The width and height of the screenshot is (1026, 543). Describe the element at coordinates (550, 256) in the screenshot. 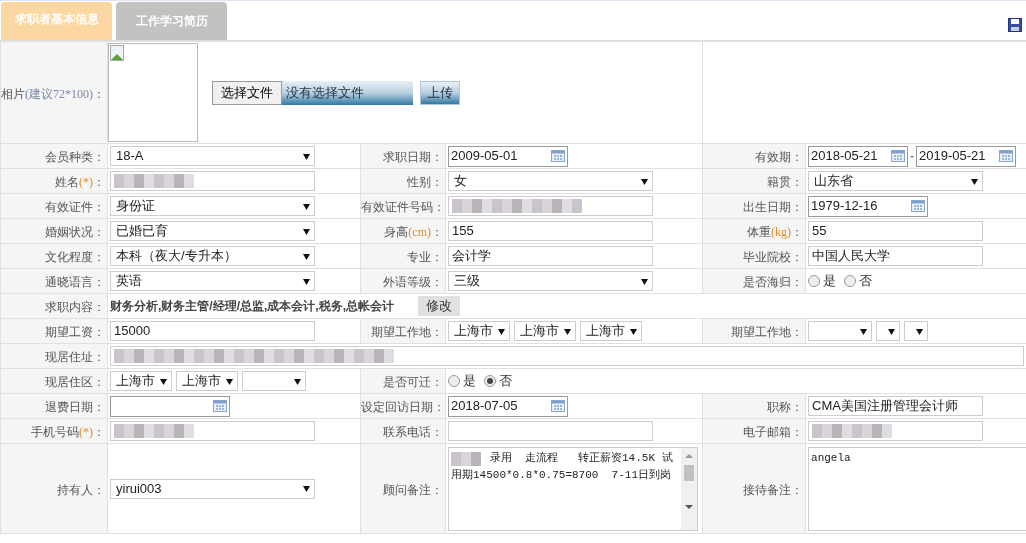

I see `text-field: 会计学` at that location.